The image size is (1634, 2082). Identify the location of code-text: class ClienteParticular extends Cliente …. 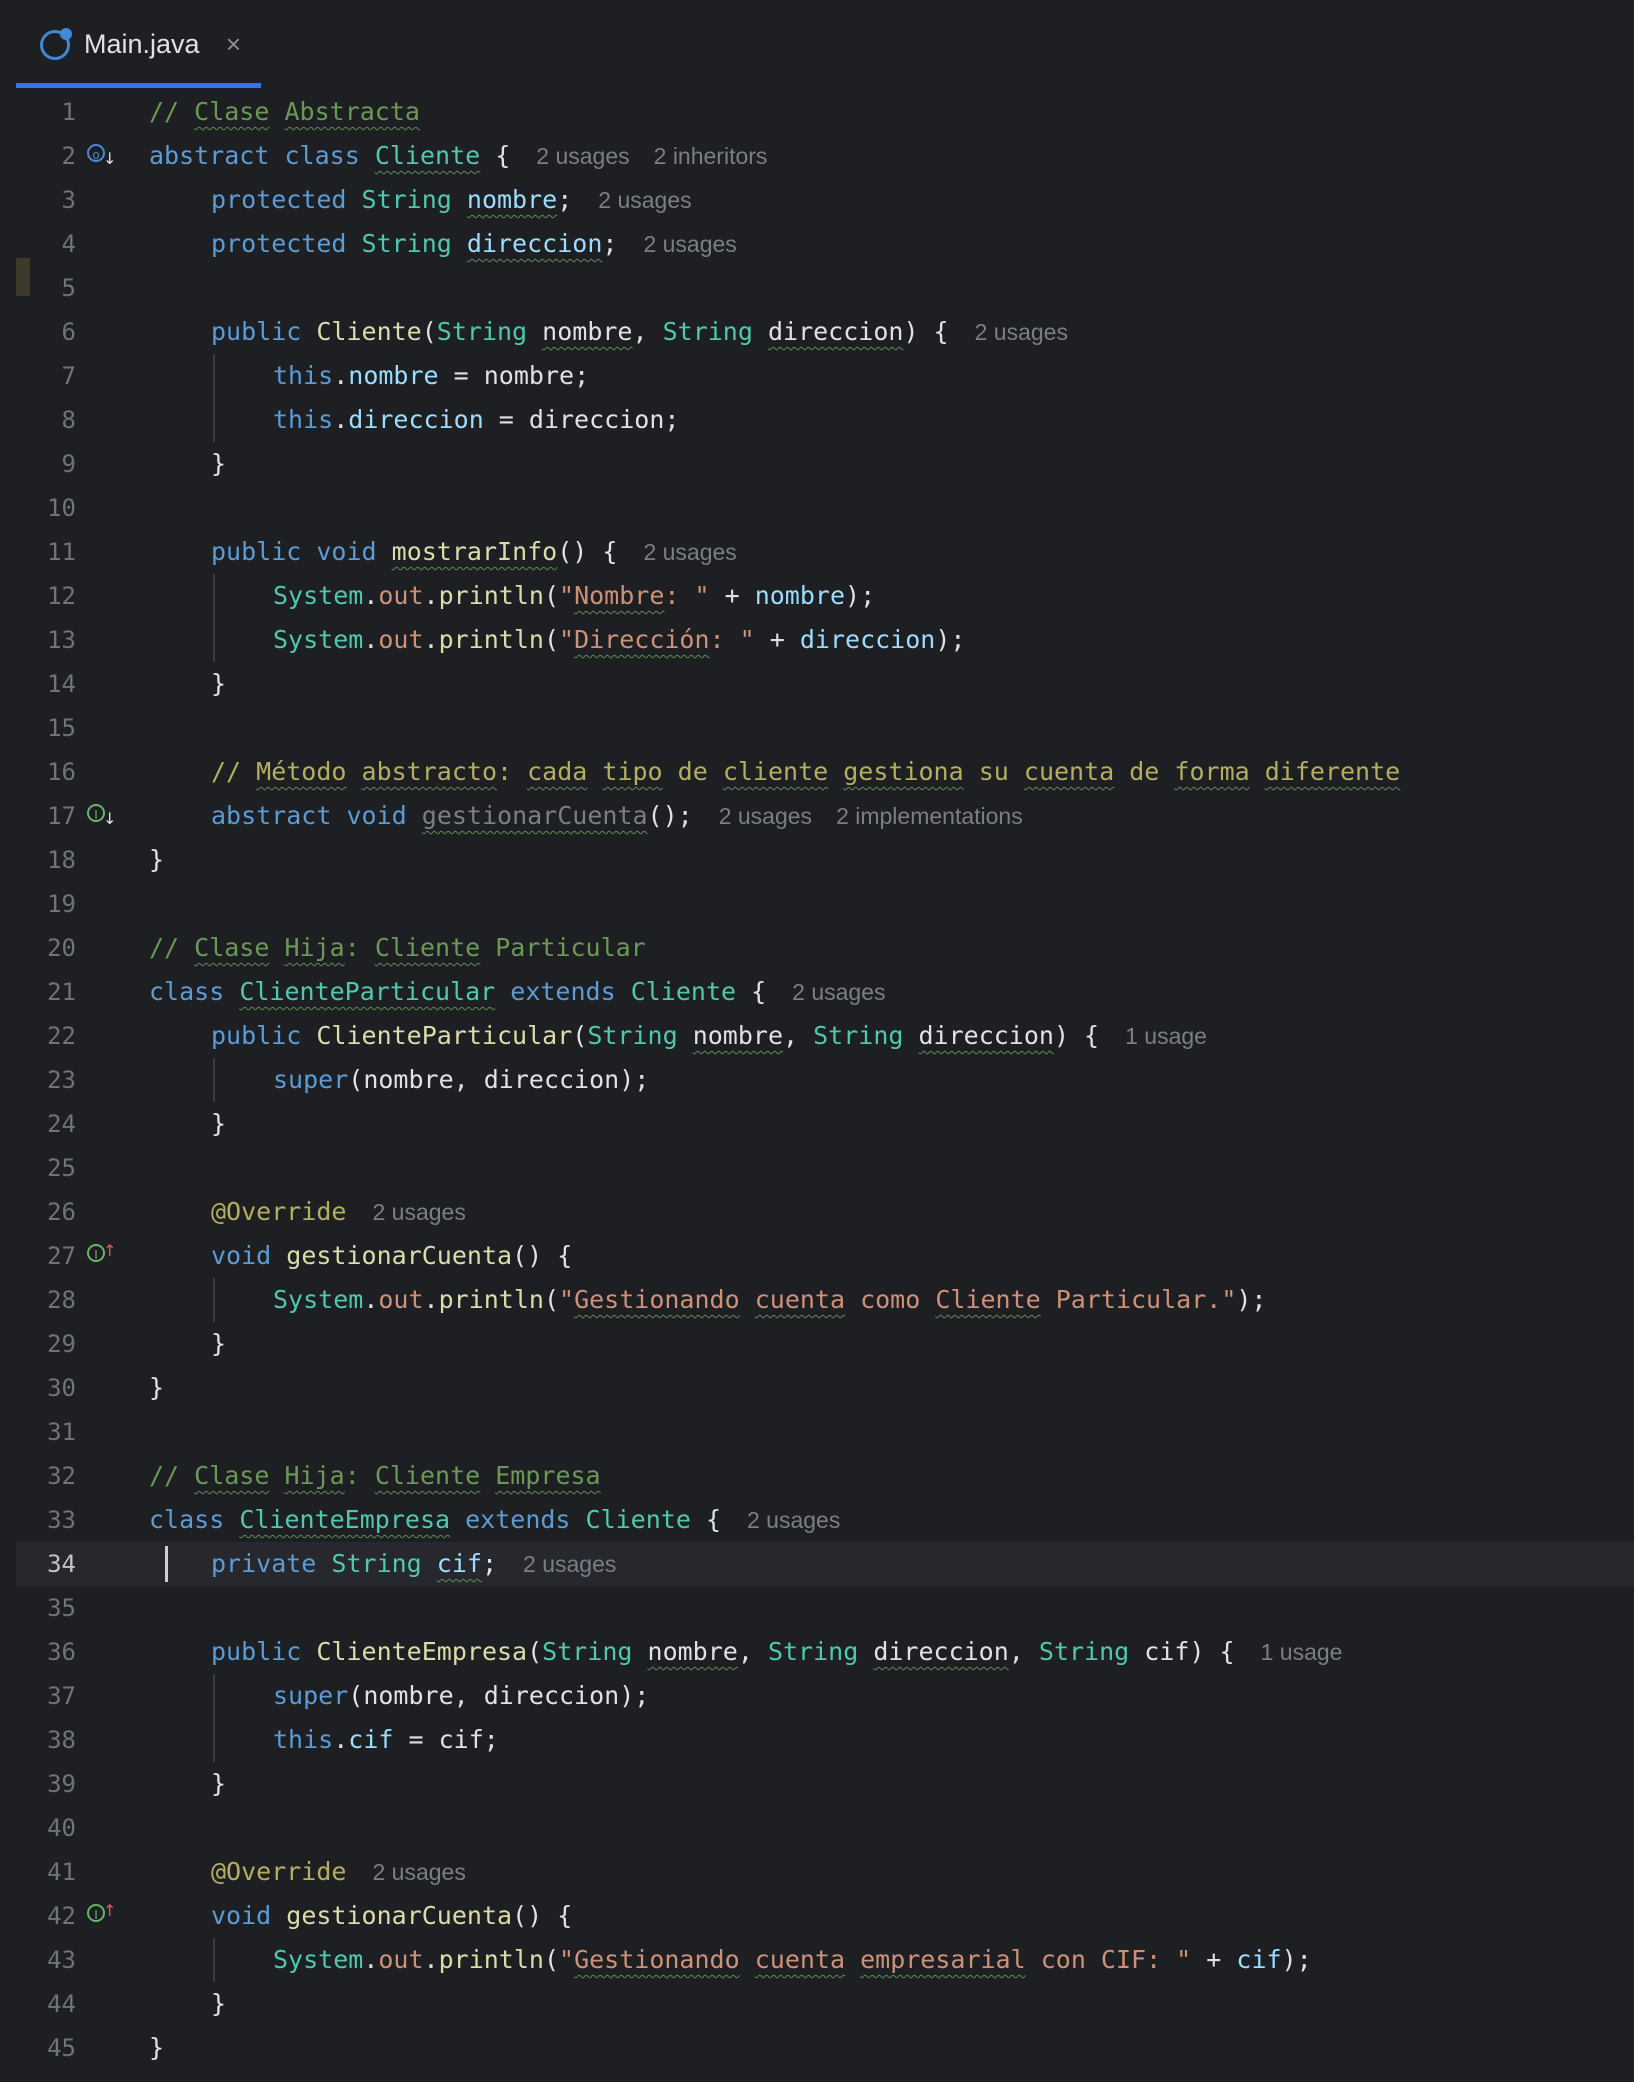
(891, 992).